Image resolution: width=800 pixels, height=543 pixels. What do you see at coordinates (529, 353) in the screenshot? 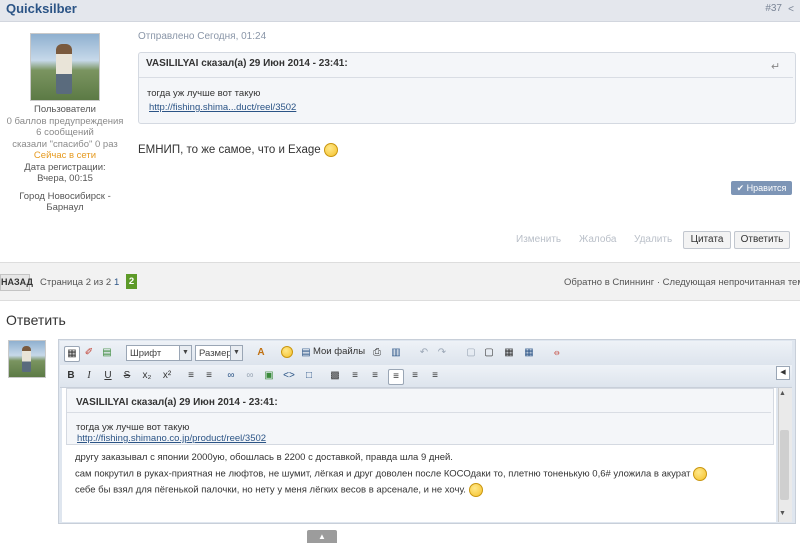
I see `paste-word-icon: ▦` at bounding box center [529, 353].